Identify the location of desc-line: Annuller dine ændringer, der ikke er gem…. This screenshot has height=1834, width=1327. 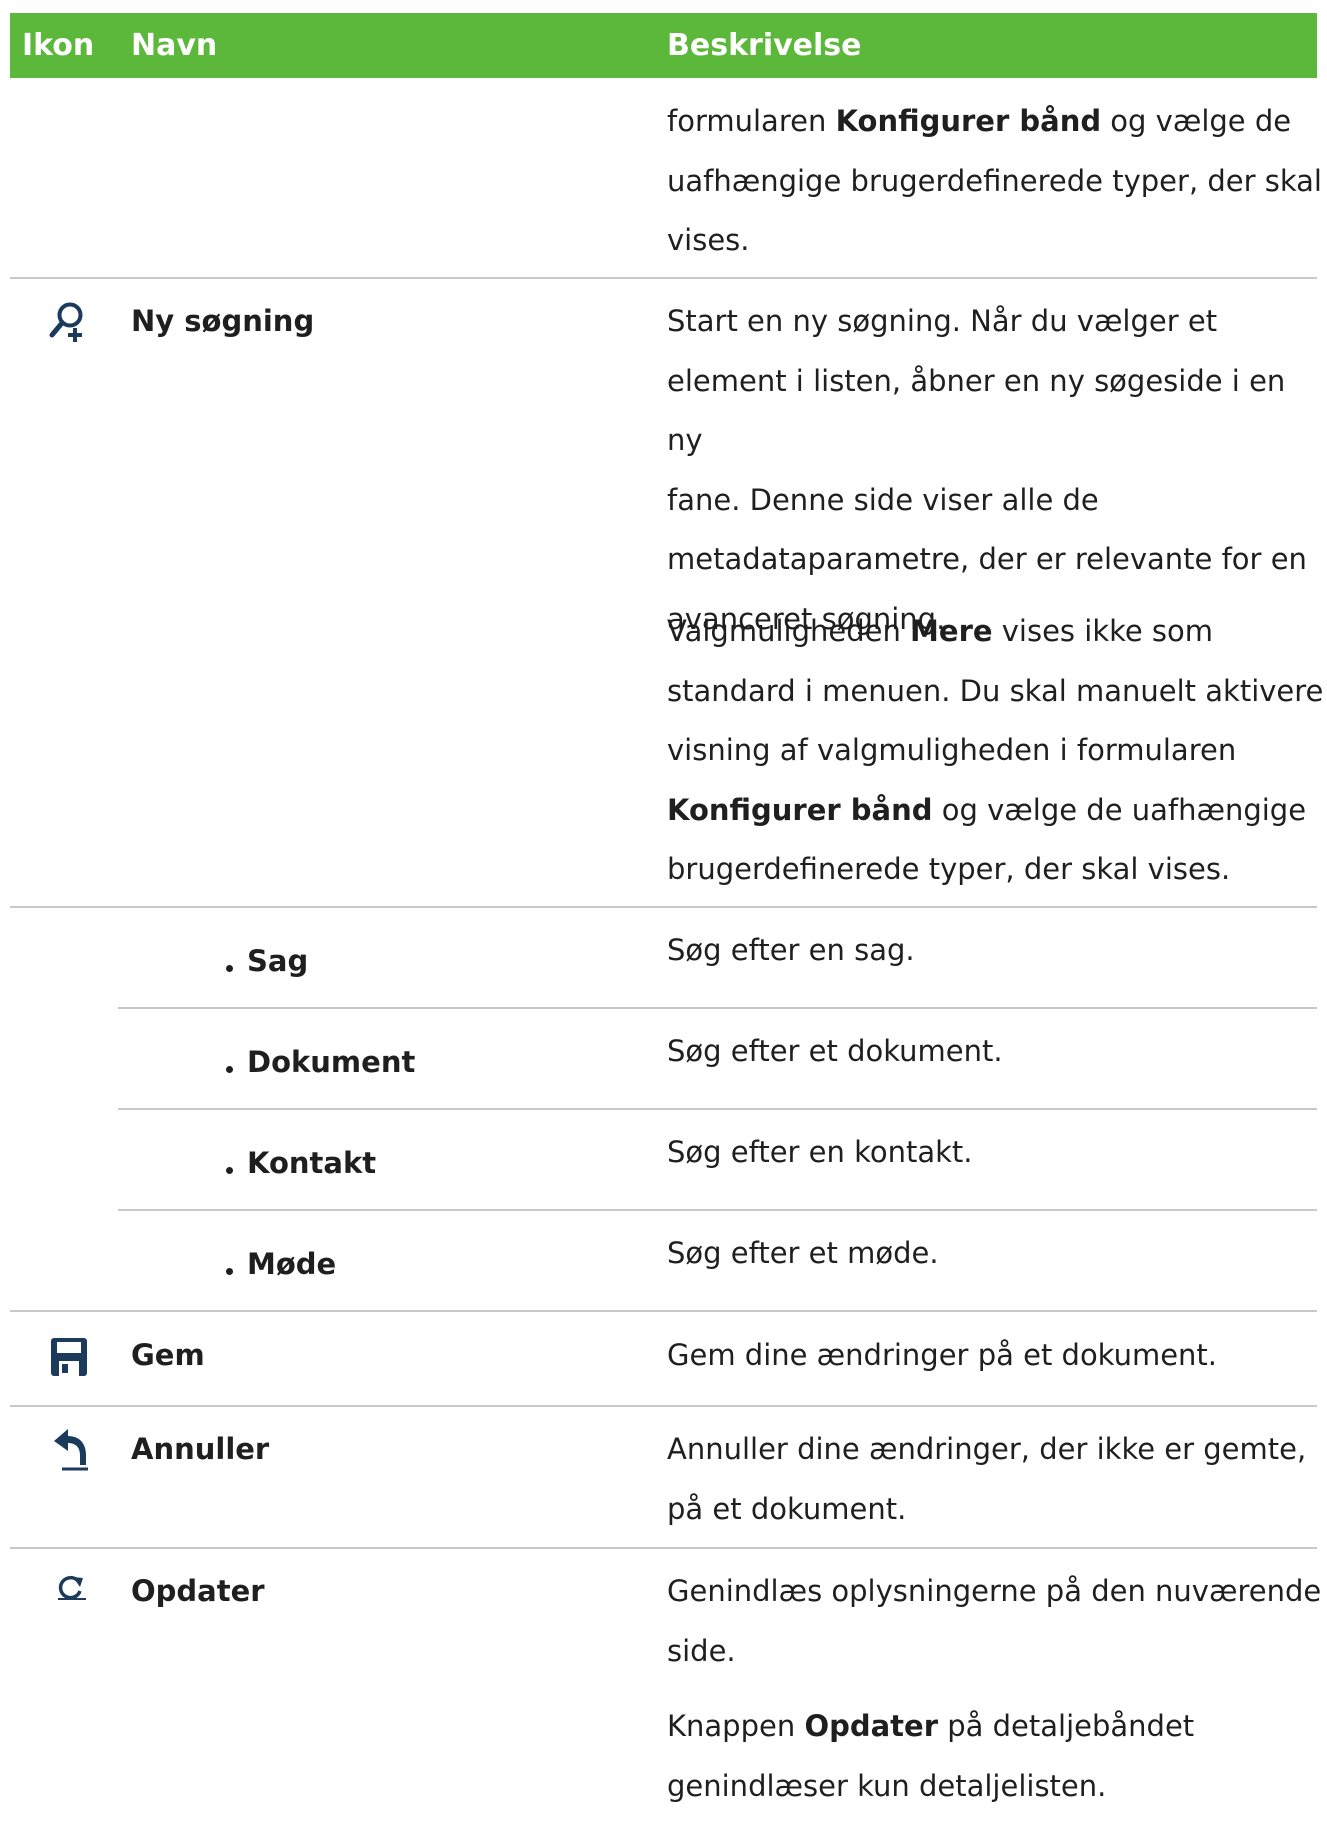
(987, 1449).